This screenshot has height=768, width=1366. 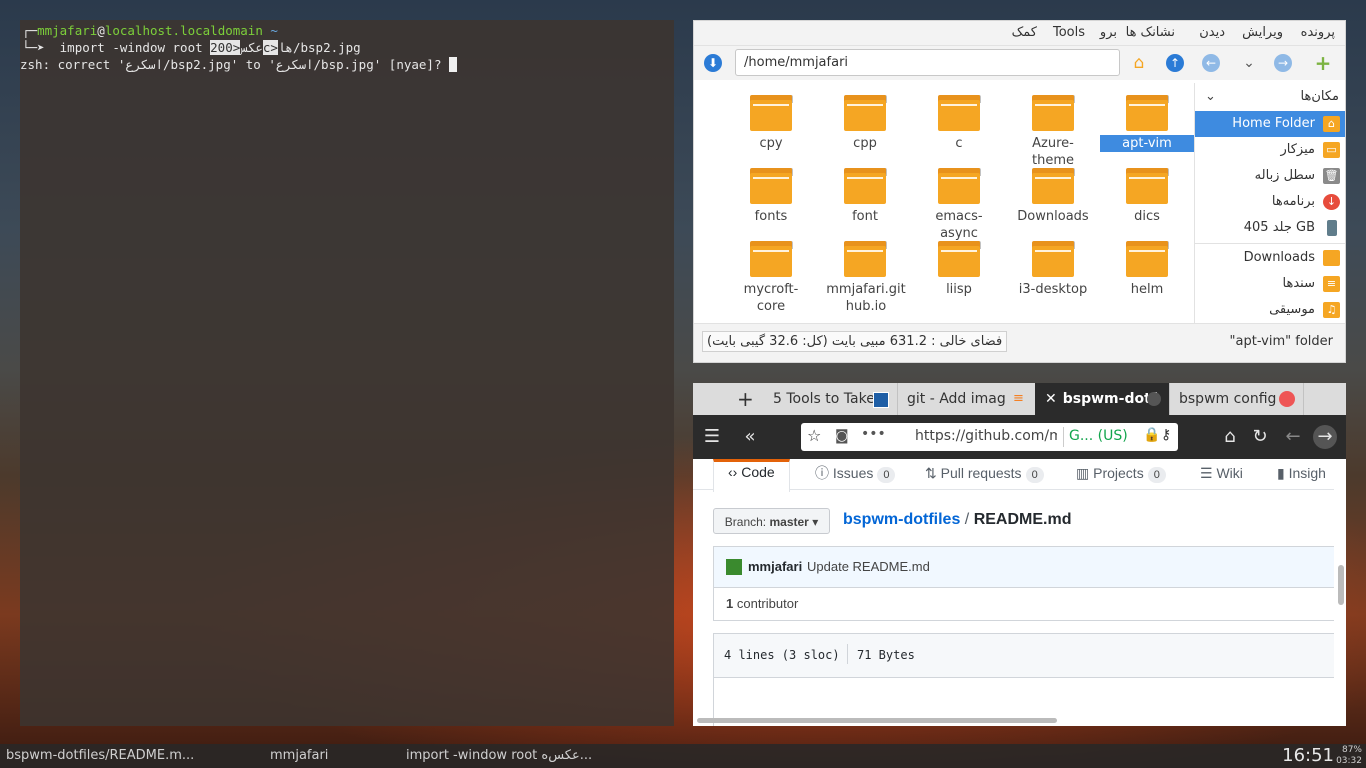 I want to click on menu-go: برو, so click(x=1108, y=32).